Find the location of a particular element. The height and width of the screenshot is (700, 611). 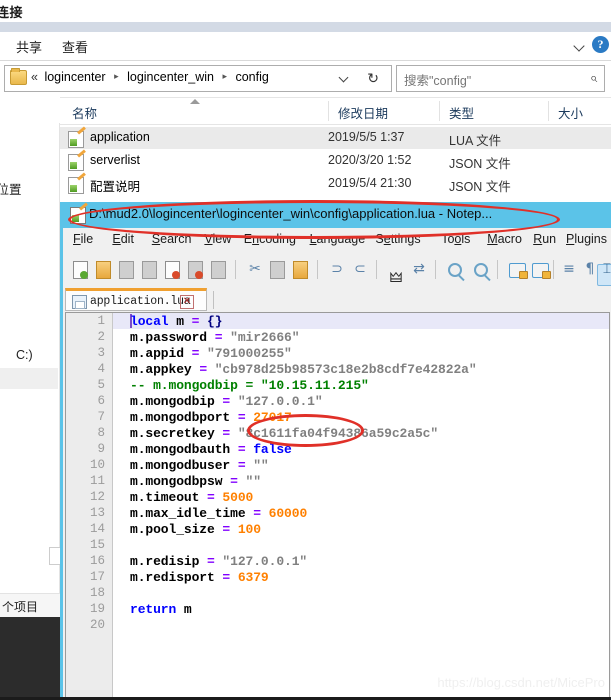

line-number: 3 is located at coordinates (101, 353).